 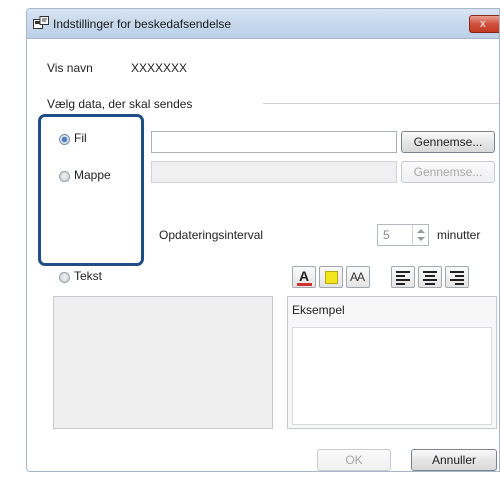 I want to click on display-name-value: XXXXXXX, so click(x=159, y=68).